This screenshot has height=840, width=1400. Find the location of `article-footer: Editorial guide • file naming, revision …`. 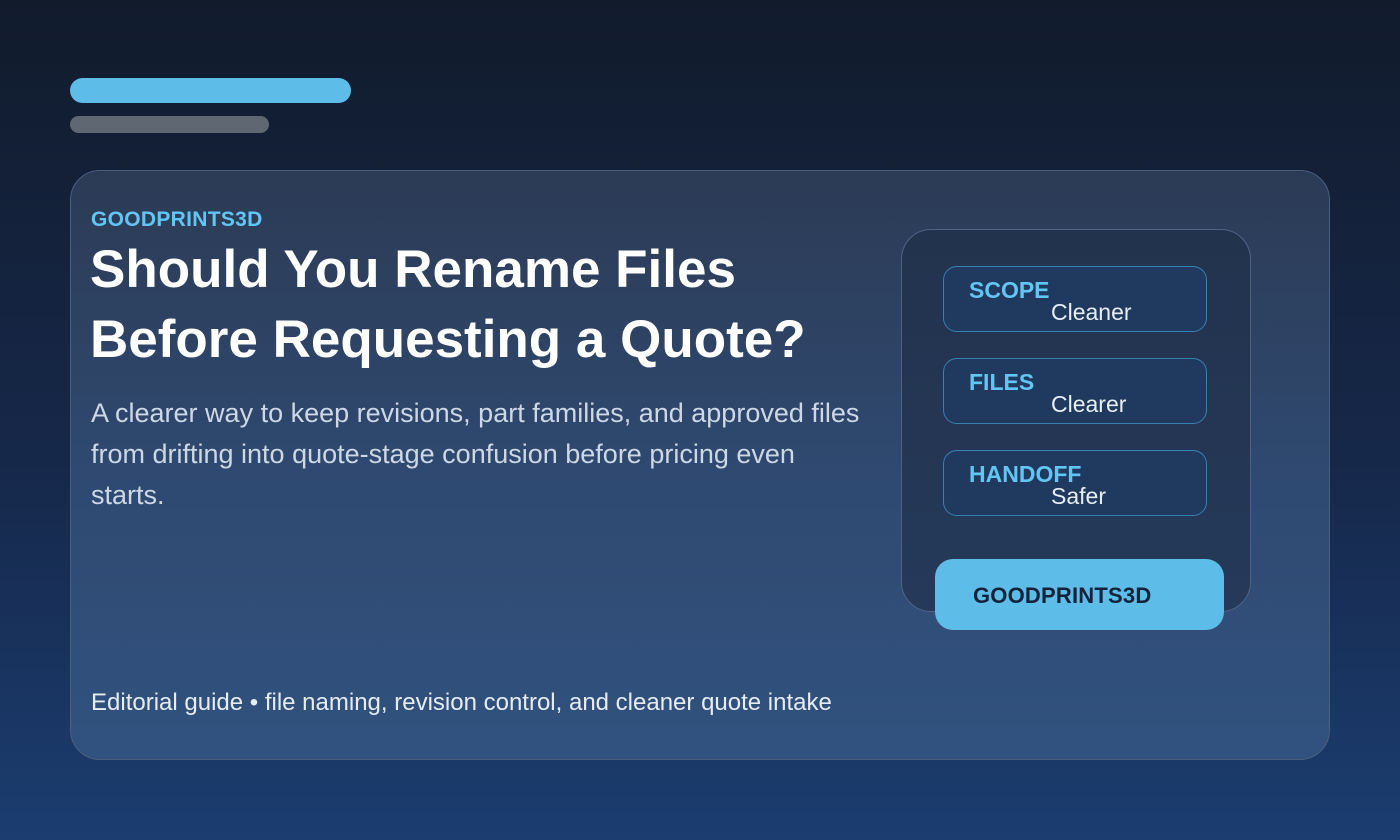

article-footer: Editorial guide • file naming, revision … is located at coordinates (461, 702).